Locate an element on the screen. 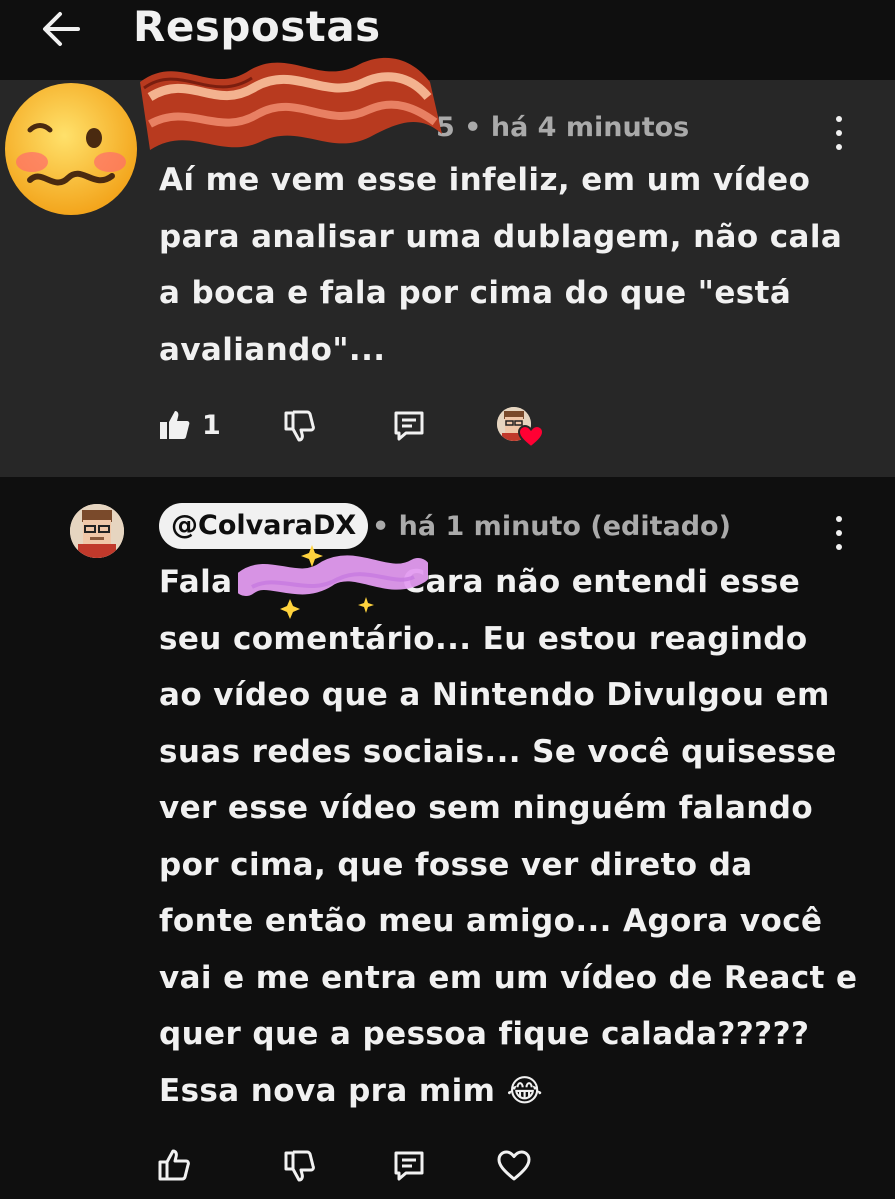 The image size is (895, 1199). comment-line: para analisar uma dublagem, não cala is located at coordinates (501, 236).